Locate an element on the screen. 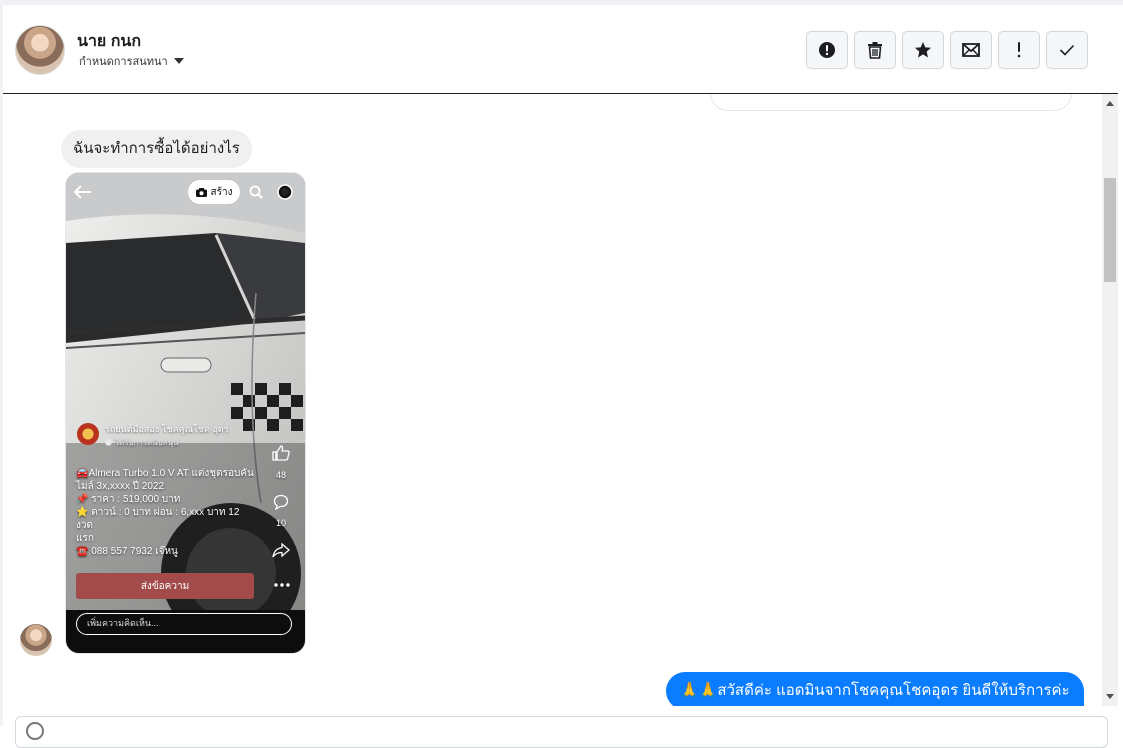 The height and width of the screenshot is (748, 1123). trash-icon is located at coordinates (875, 50).